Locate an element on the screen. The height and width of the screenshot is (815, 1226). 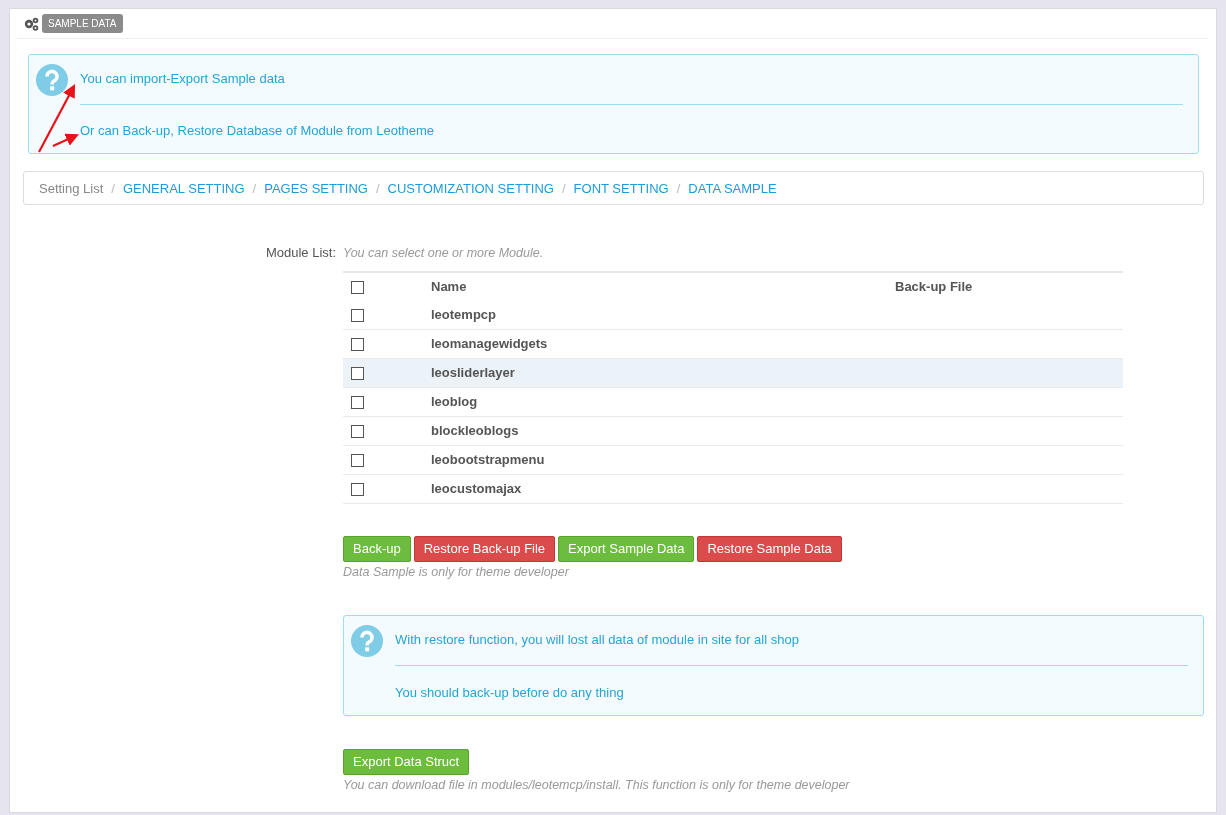
module-name: leosliderlayer is located at coordinates (473, 373).